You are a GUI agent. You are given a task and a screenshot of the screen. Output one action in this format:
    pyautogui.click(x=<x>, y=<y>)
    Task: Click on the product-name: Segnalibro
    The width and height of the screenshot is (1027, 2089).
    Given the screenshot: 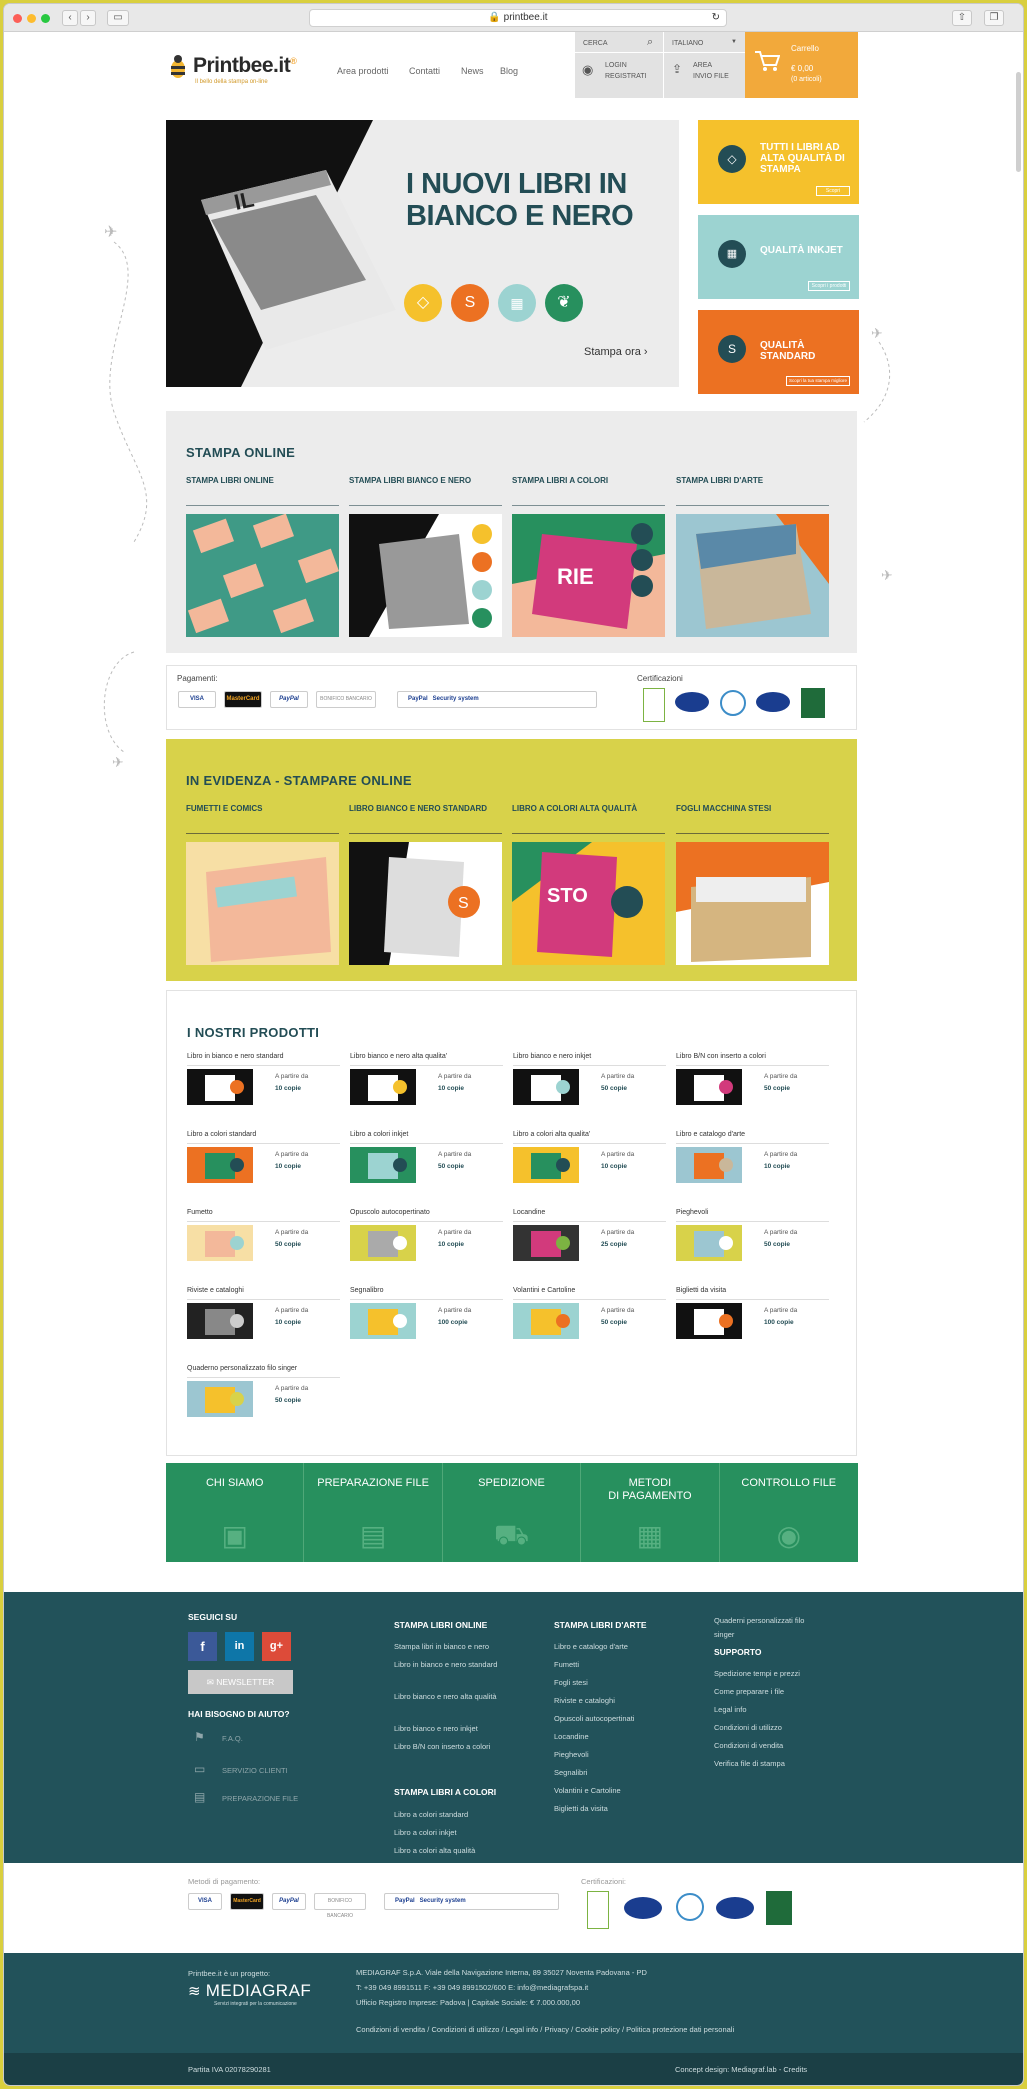 What is the action you would take?
    pyautogui.click(x=366, y=1290)
    